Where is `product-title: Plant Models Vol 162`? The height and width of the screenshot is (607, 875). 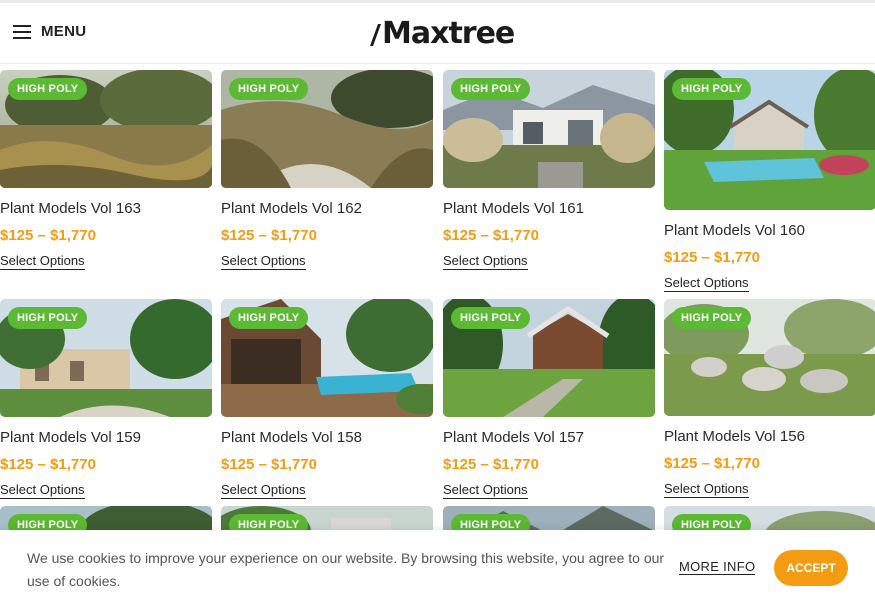
product-title: Plant Models Vol 162 is located at coordinates (291, 208).